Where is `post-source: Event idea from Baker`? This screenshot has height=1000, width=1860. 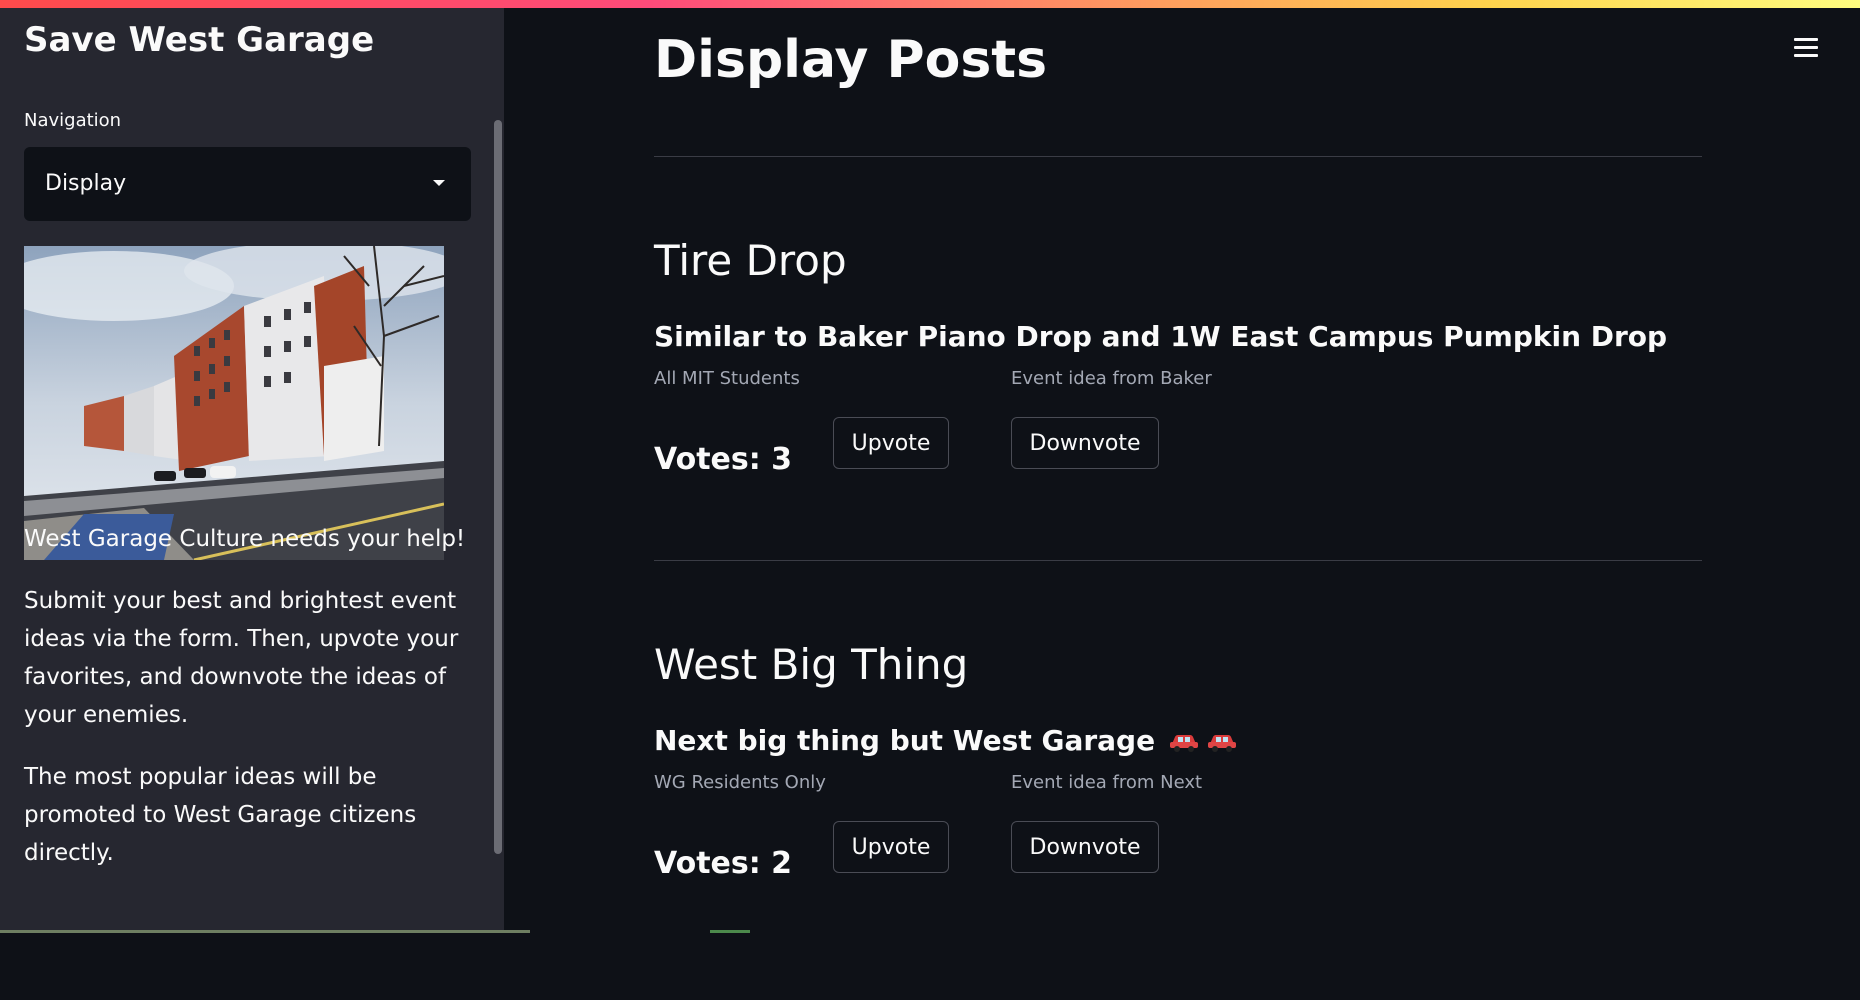 post-source: Event idea from Baker is located at coordinates (1111, 378).